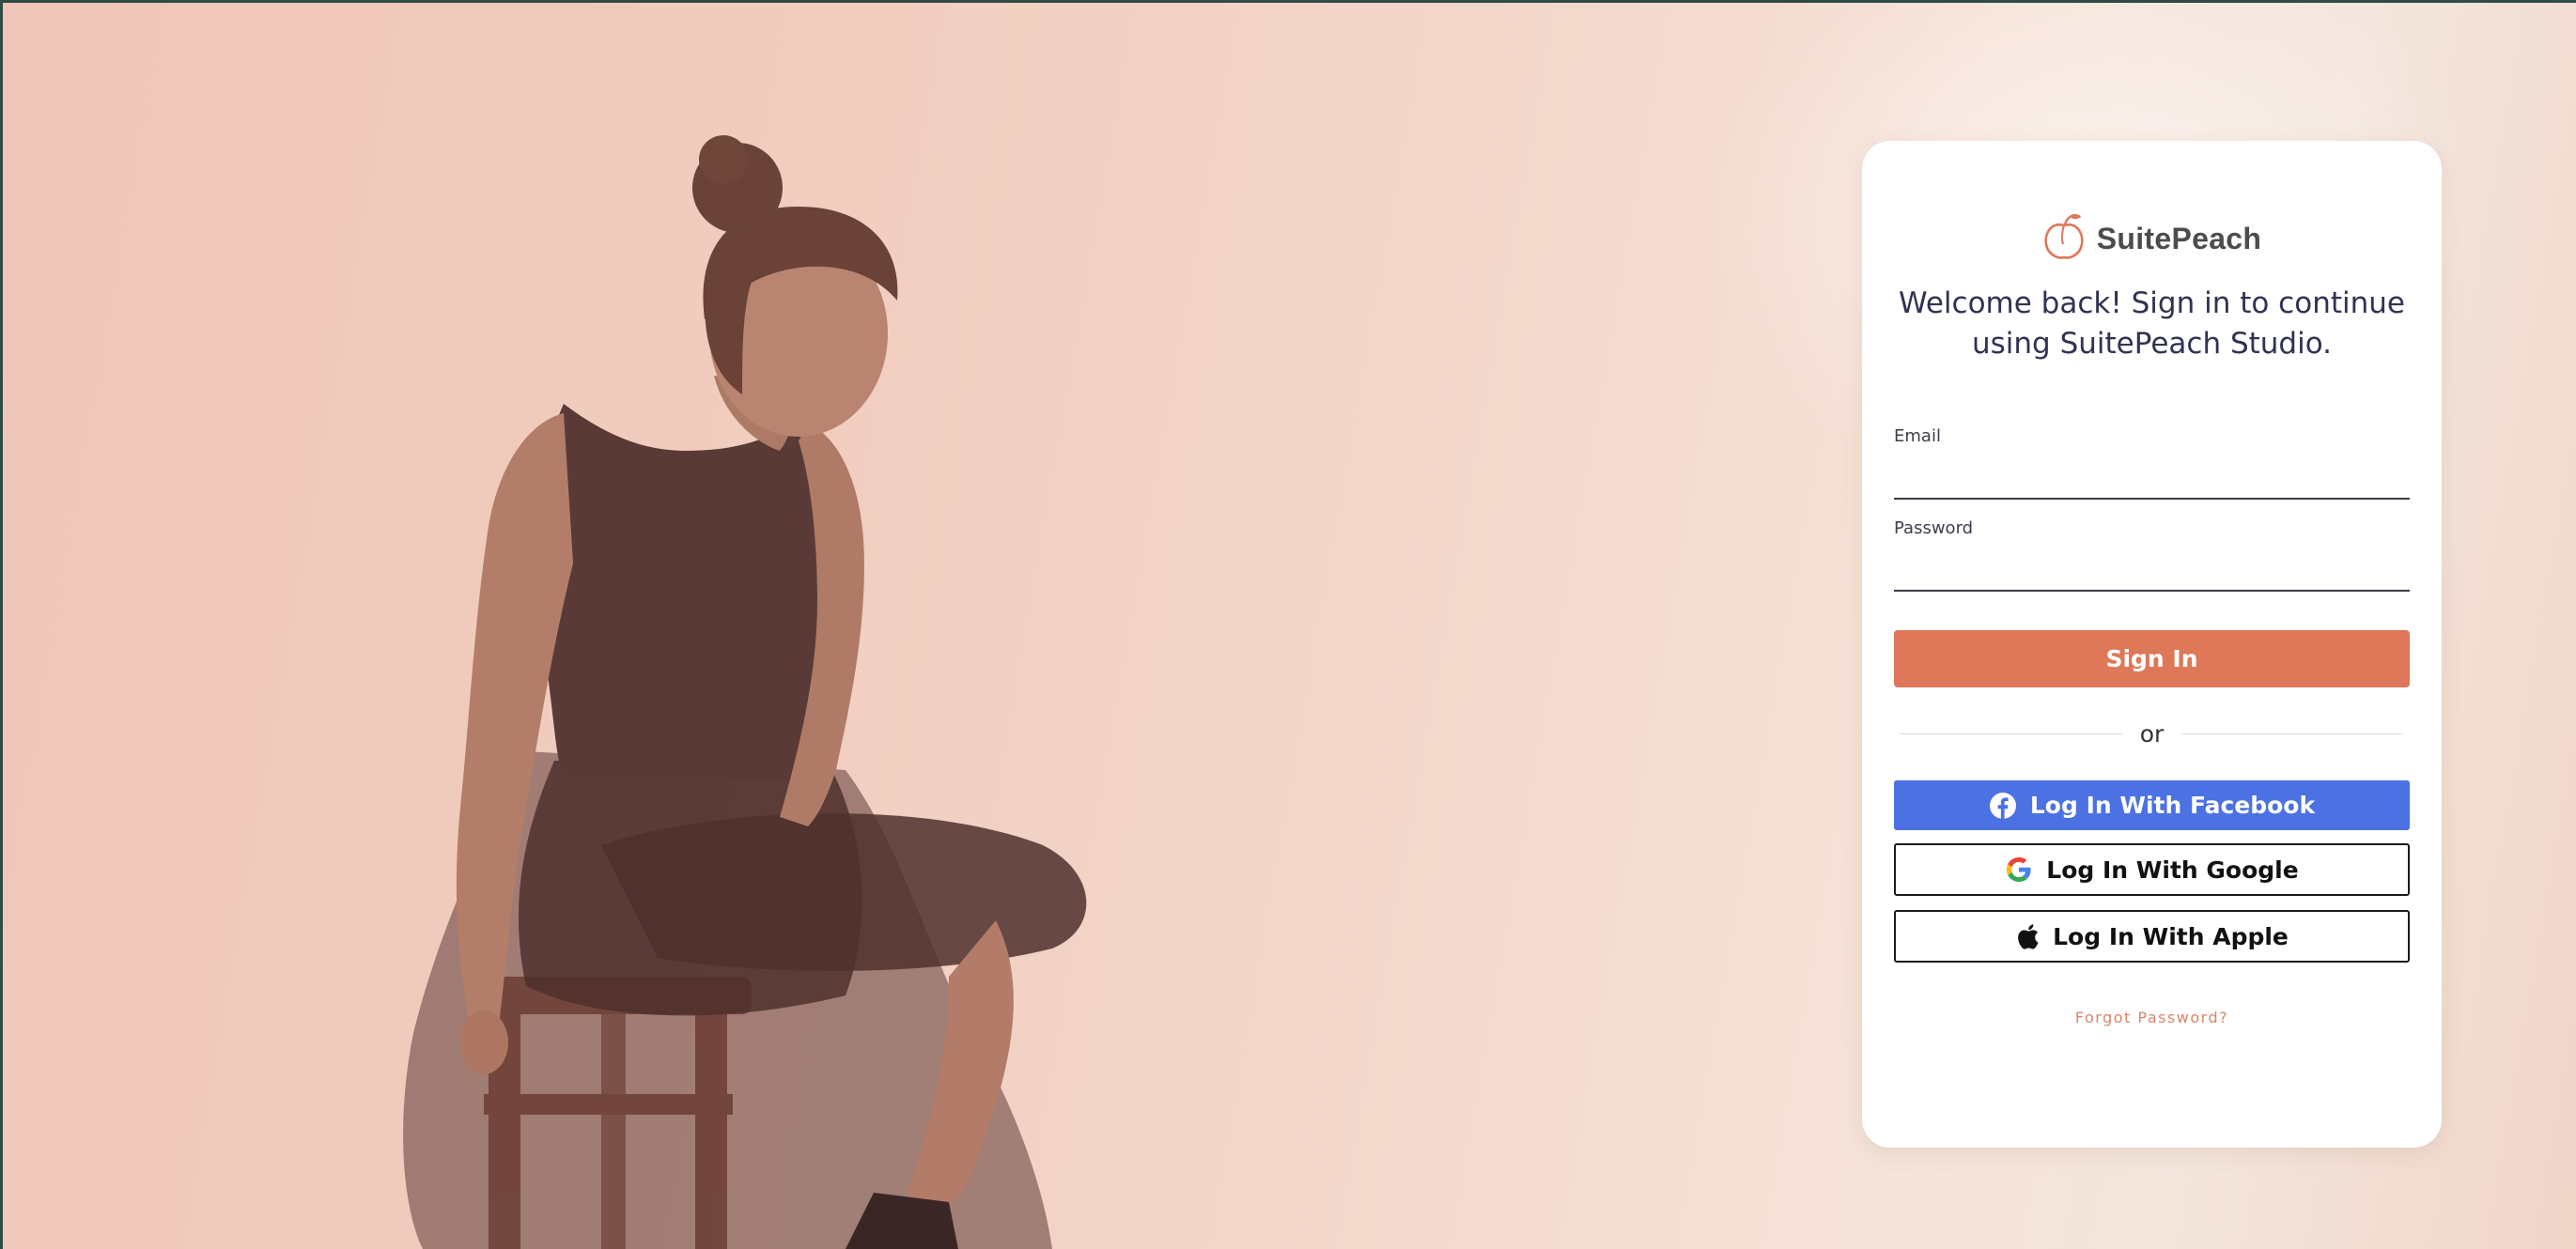 The width and height of the screenshot is (2576, 1249). I want to click on sign-in-button: Sign In, so click(2152, 658).